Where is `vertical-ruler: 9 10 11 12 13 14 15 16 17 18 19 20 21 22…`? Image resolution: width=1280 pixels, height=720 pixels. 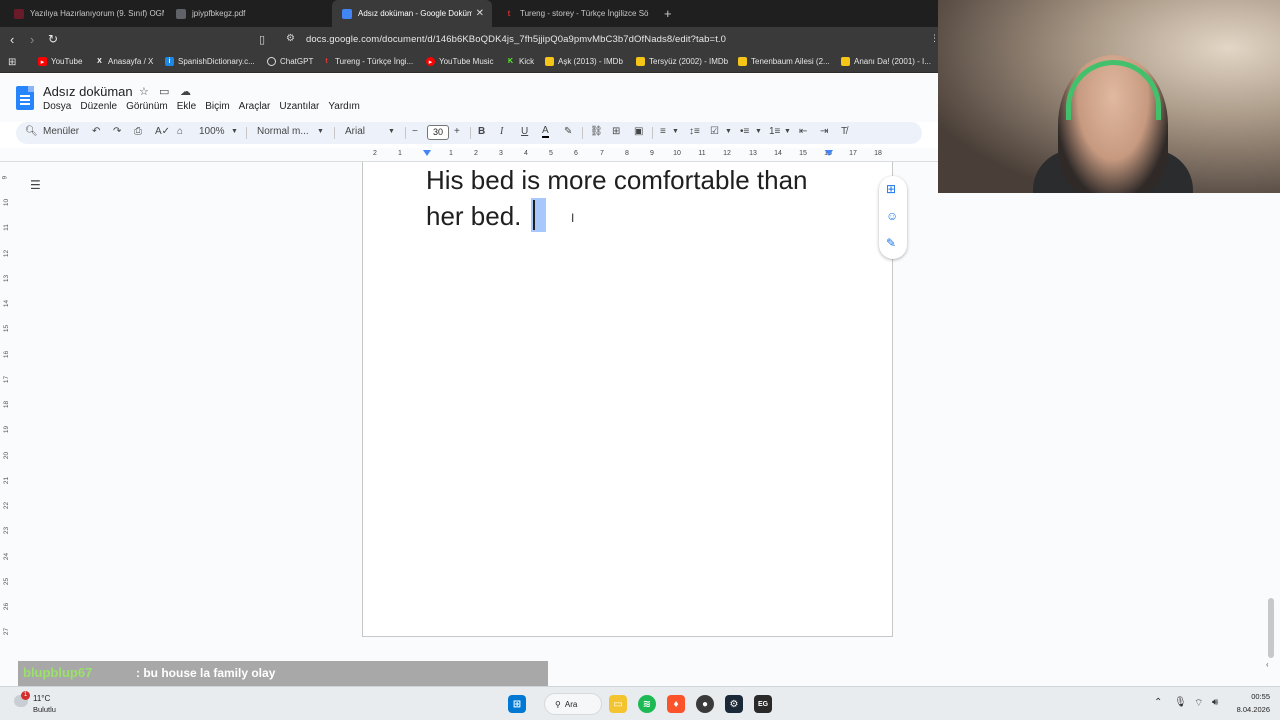 vertical-ruler: 9 10 11 12 13 14 15 16 17 18 19 20 21 22… is located at coordinates (7, 424).